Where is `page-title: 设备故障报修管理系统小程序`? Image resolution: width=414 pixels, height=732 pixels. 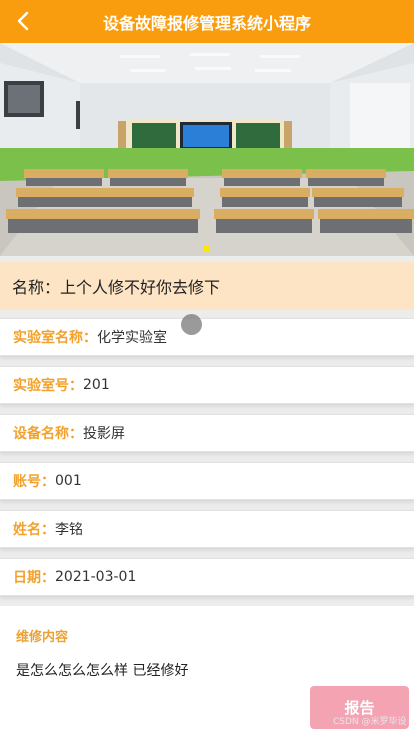 page-title: 设备故障报修管理系统小程序 is located at coordinates (206, 23).